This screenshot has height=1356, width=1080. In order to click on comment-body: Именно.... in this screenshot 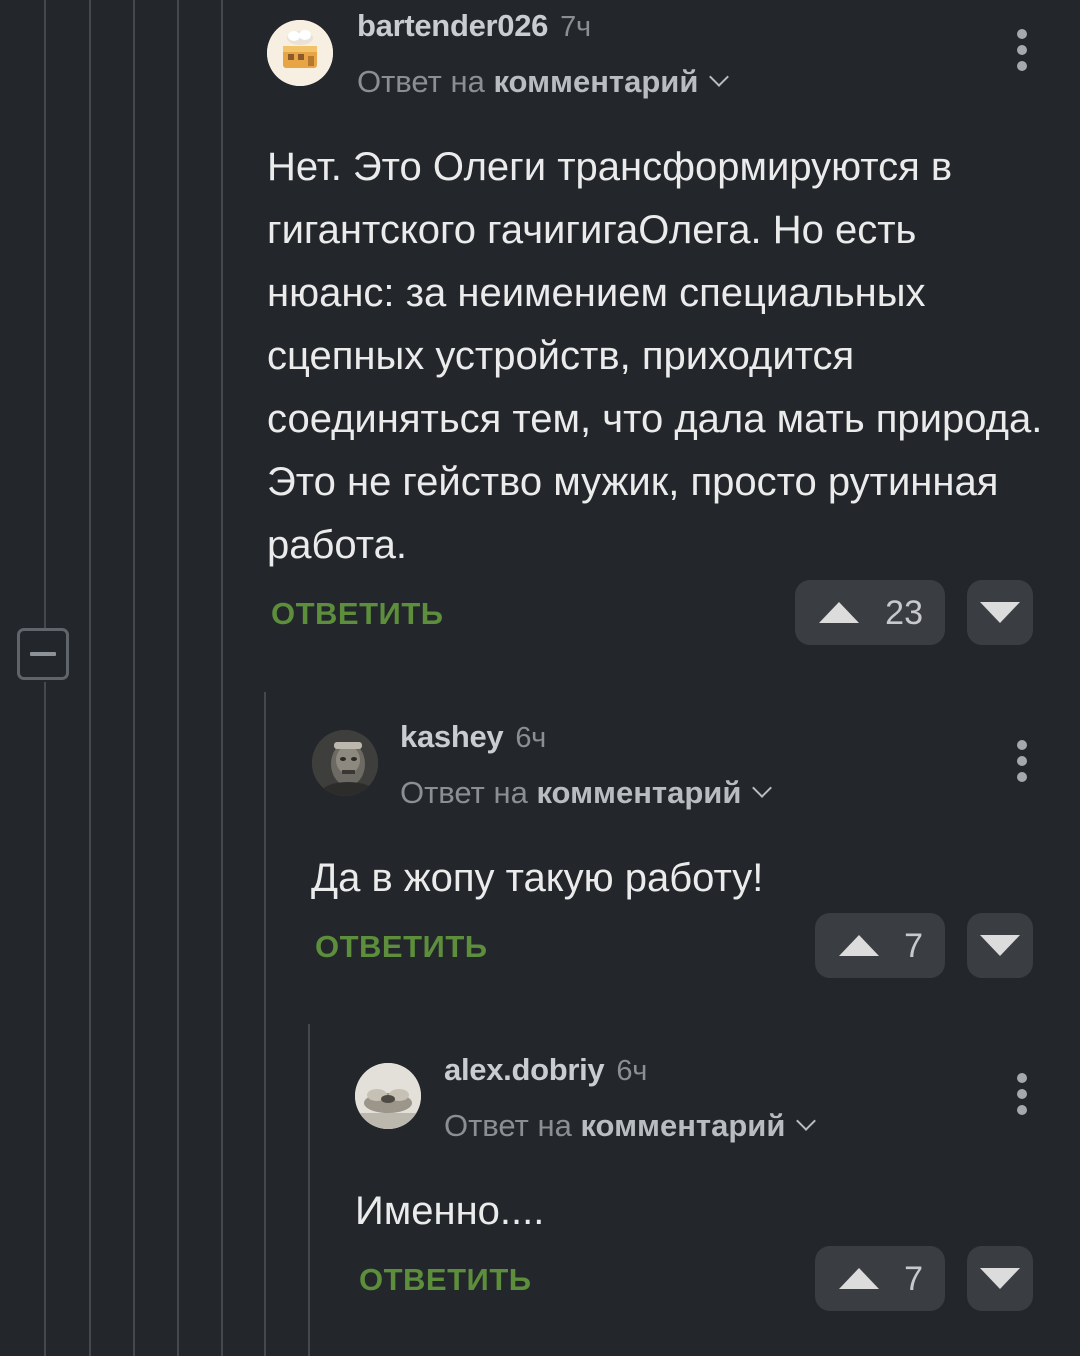, I will do `click(450, 1211)`.